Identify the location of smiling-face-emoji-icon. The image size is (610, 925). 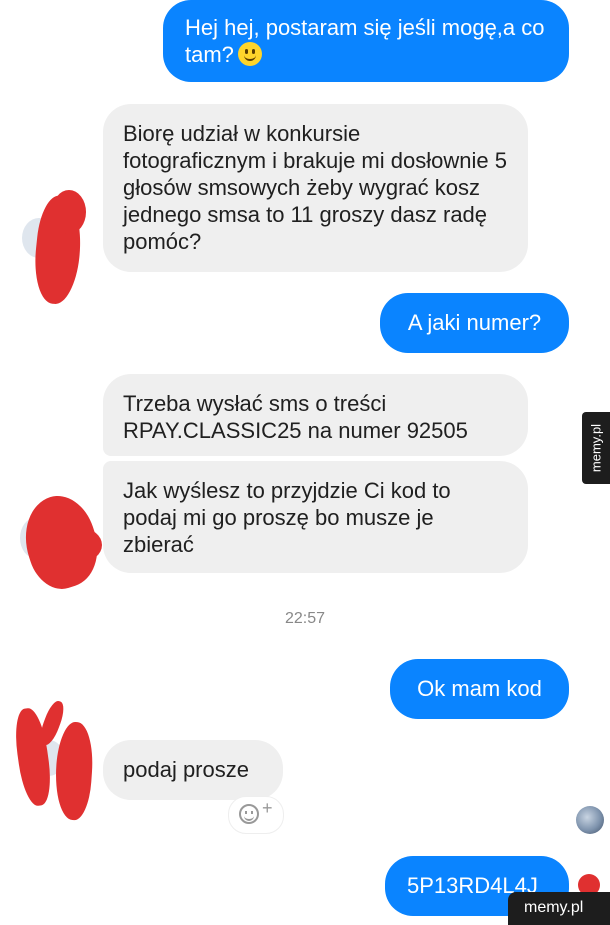
(249, 54).